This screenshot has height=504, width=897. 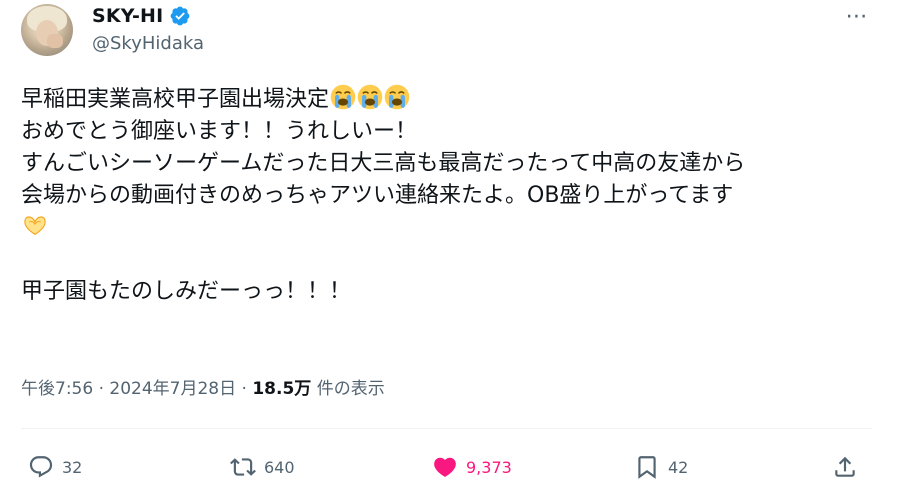 I want to click on post-meta: 午後7:56 · 2024年7月28日 · 18.5万 件の表示, so click(x=203, y=386).